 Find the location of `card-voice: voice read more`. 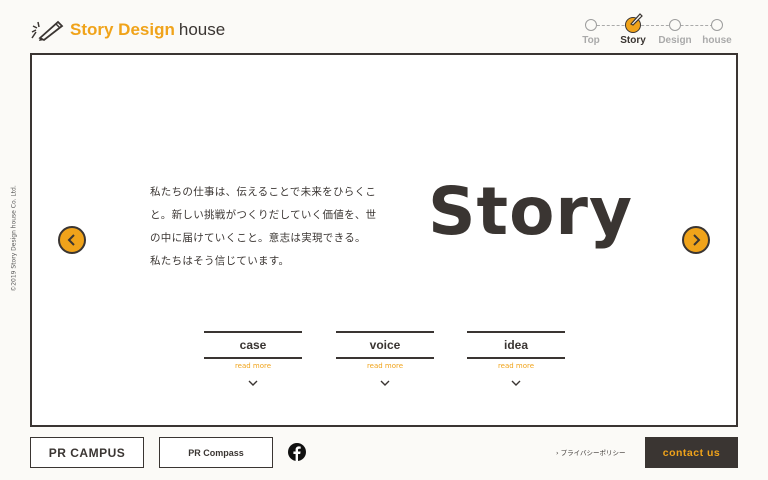

card-voice: voice read more is located at coordinates (385, 361).